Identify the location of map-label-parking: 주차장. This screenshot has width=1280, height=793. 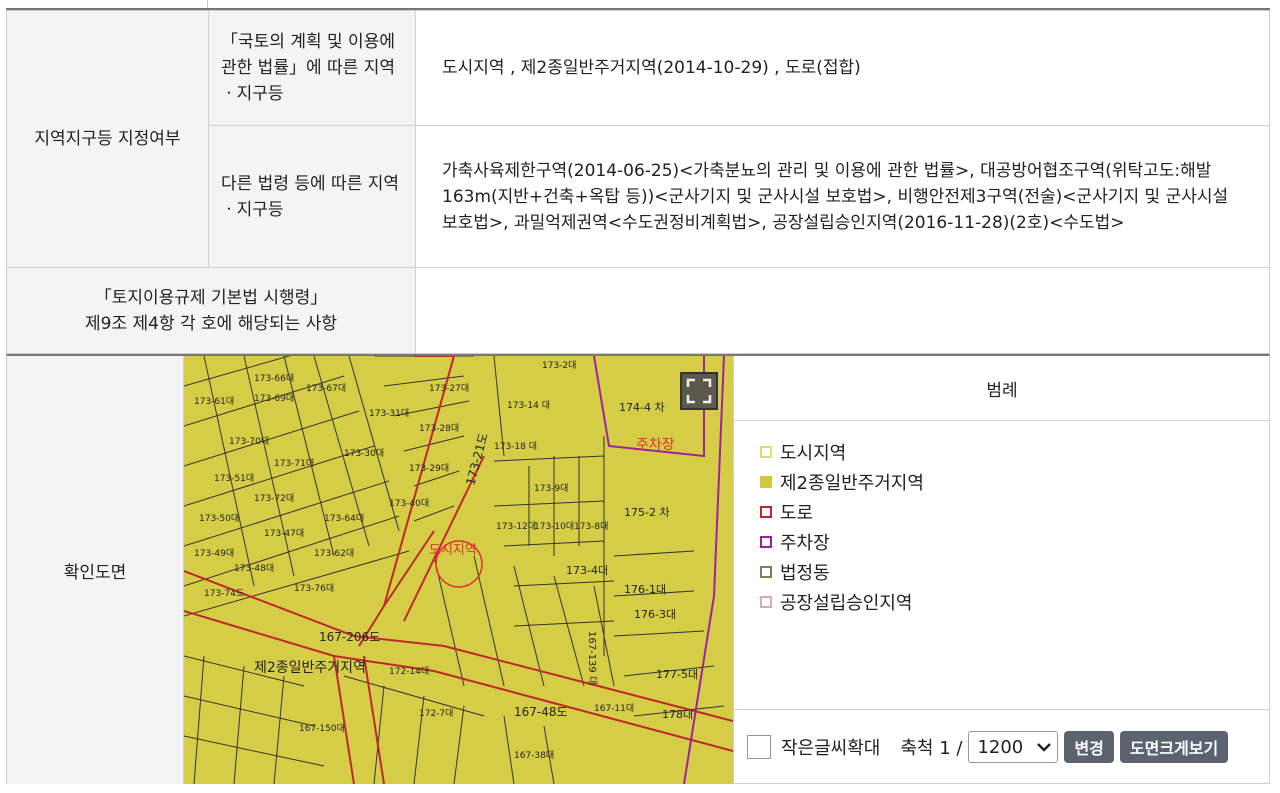
(655, 445).